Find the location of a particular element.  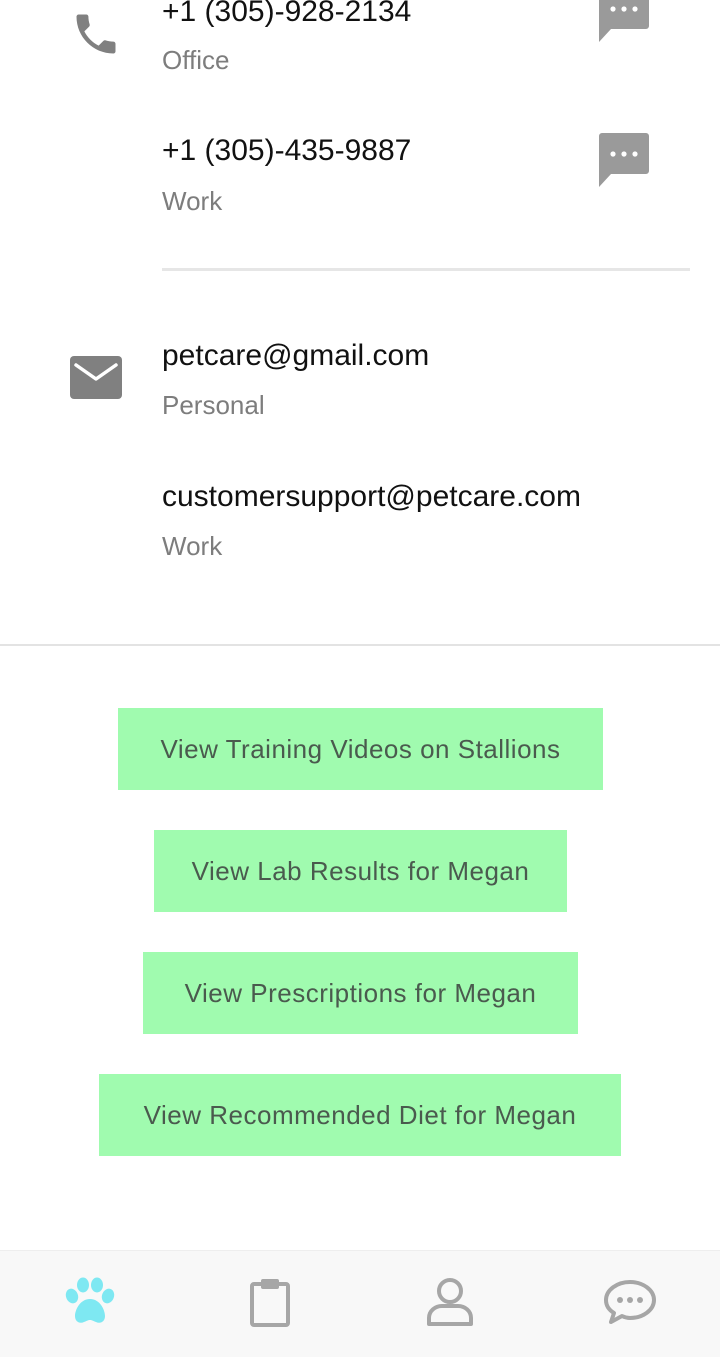

tab-records is located at coordinates (270, 1304).